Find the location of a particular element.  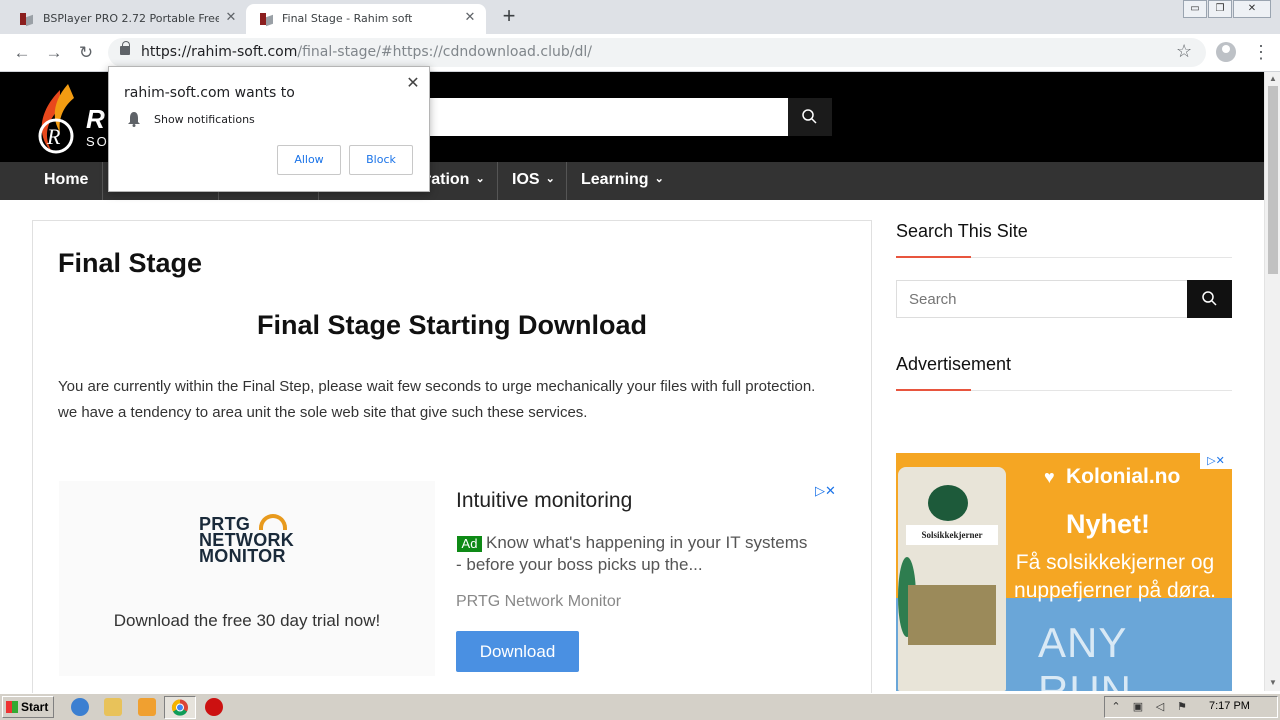

forward-icon: → is located at coordinates (54, 53).